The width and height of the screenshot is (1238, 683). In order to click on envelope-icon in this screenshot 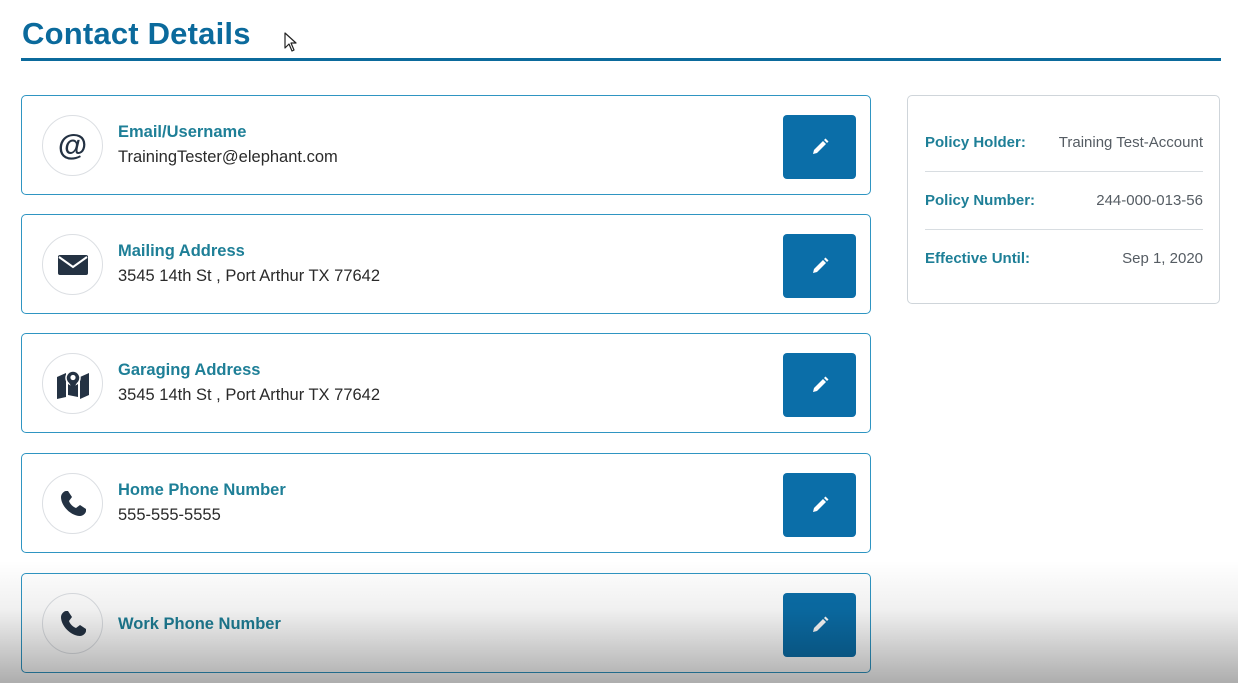, I will do `click(72, 264)`.